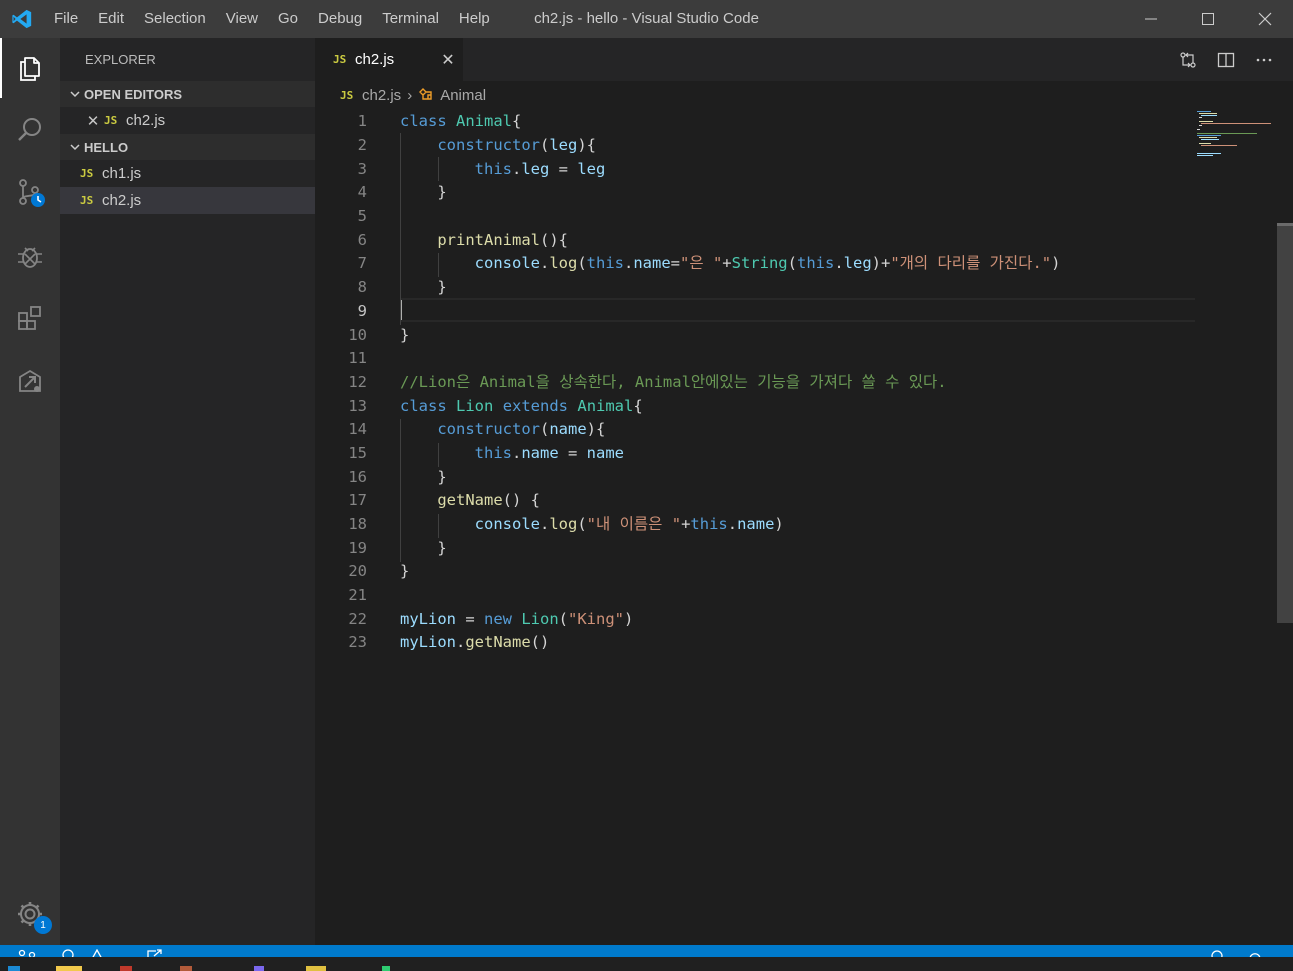  Describe the element at coordinates (357, 642) in the screenshot. I see `line-number: 23` at that location.